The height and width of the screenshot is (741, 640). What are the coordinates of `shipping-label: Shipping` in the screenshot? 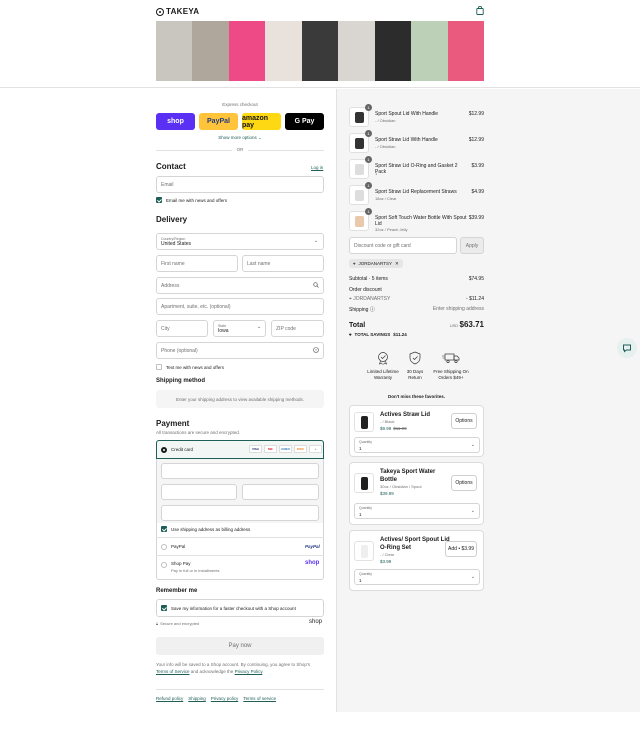 It's located at (359, 310).